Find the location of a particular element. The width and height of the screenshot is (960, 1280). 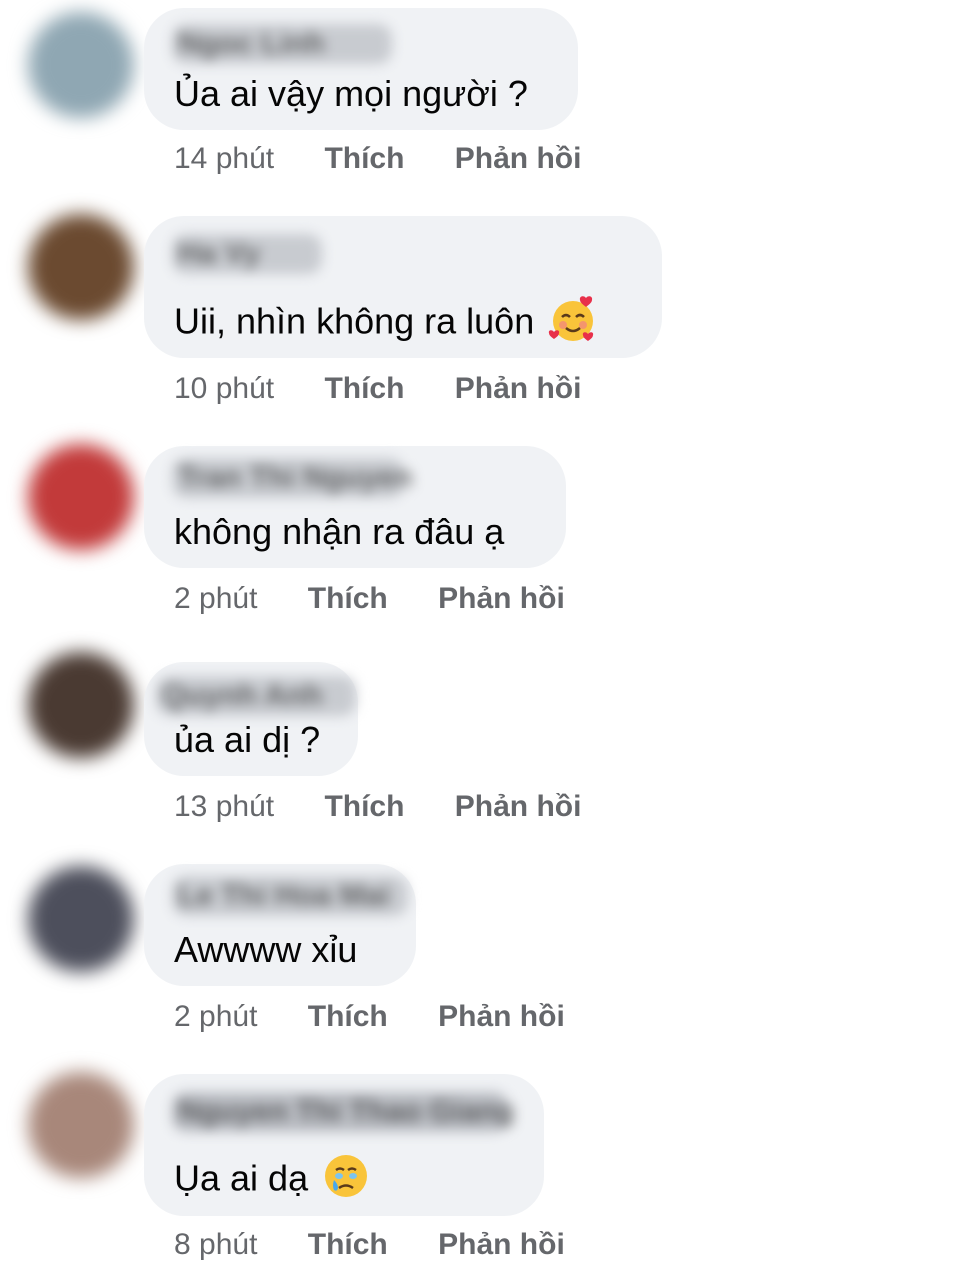

comment-text: ủa ai dị ? is located at coordinates (247, 739).